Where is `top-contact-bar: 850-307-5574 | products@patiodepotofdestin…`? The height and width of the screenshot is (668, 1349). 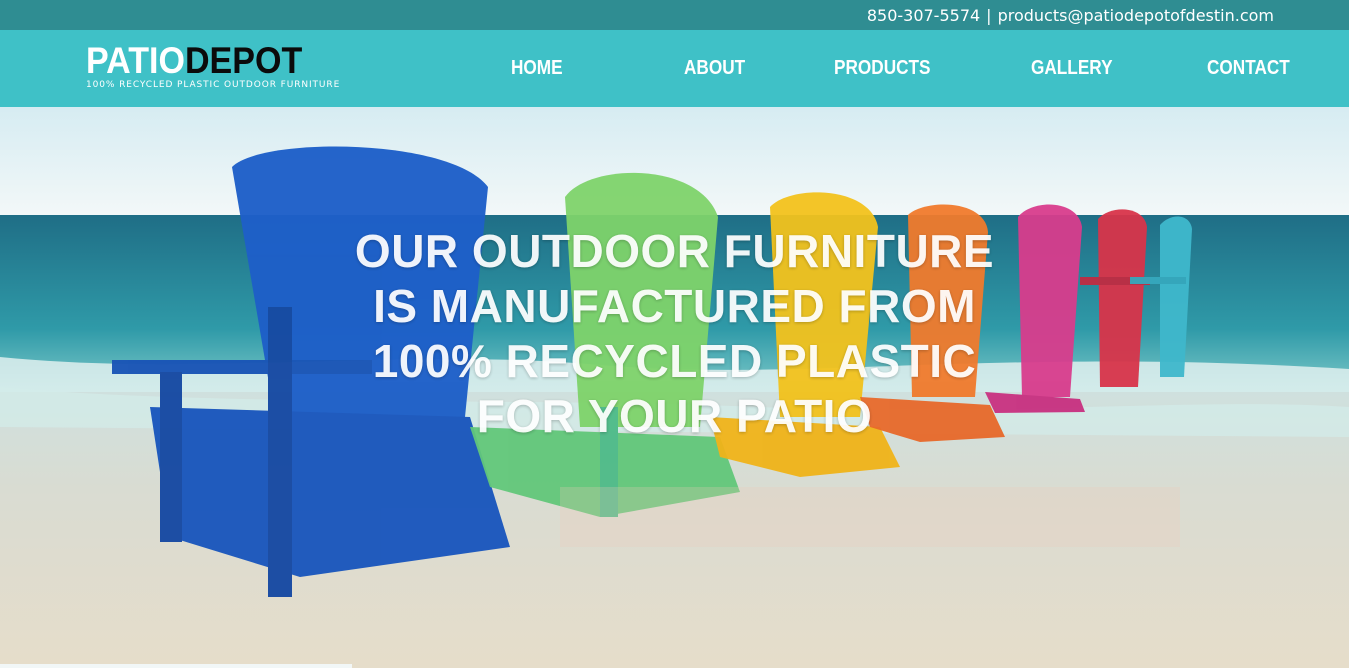 top-contact-bar: 850-307-5574 | products@patiodepotofdestin… is located at coordinates (674, 15).